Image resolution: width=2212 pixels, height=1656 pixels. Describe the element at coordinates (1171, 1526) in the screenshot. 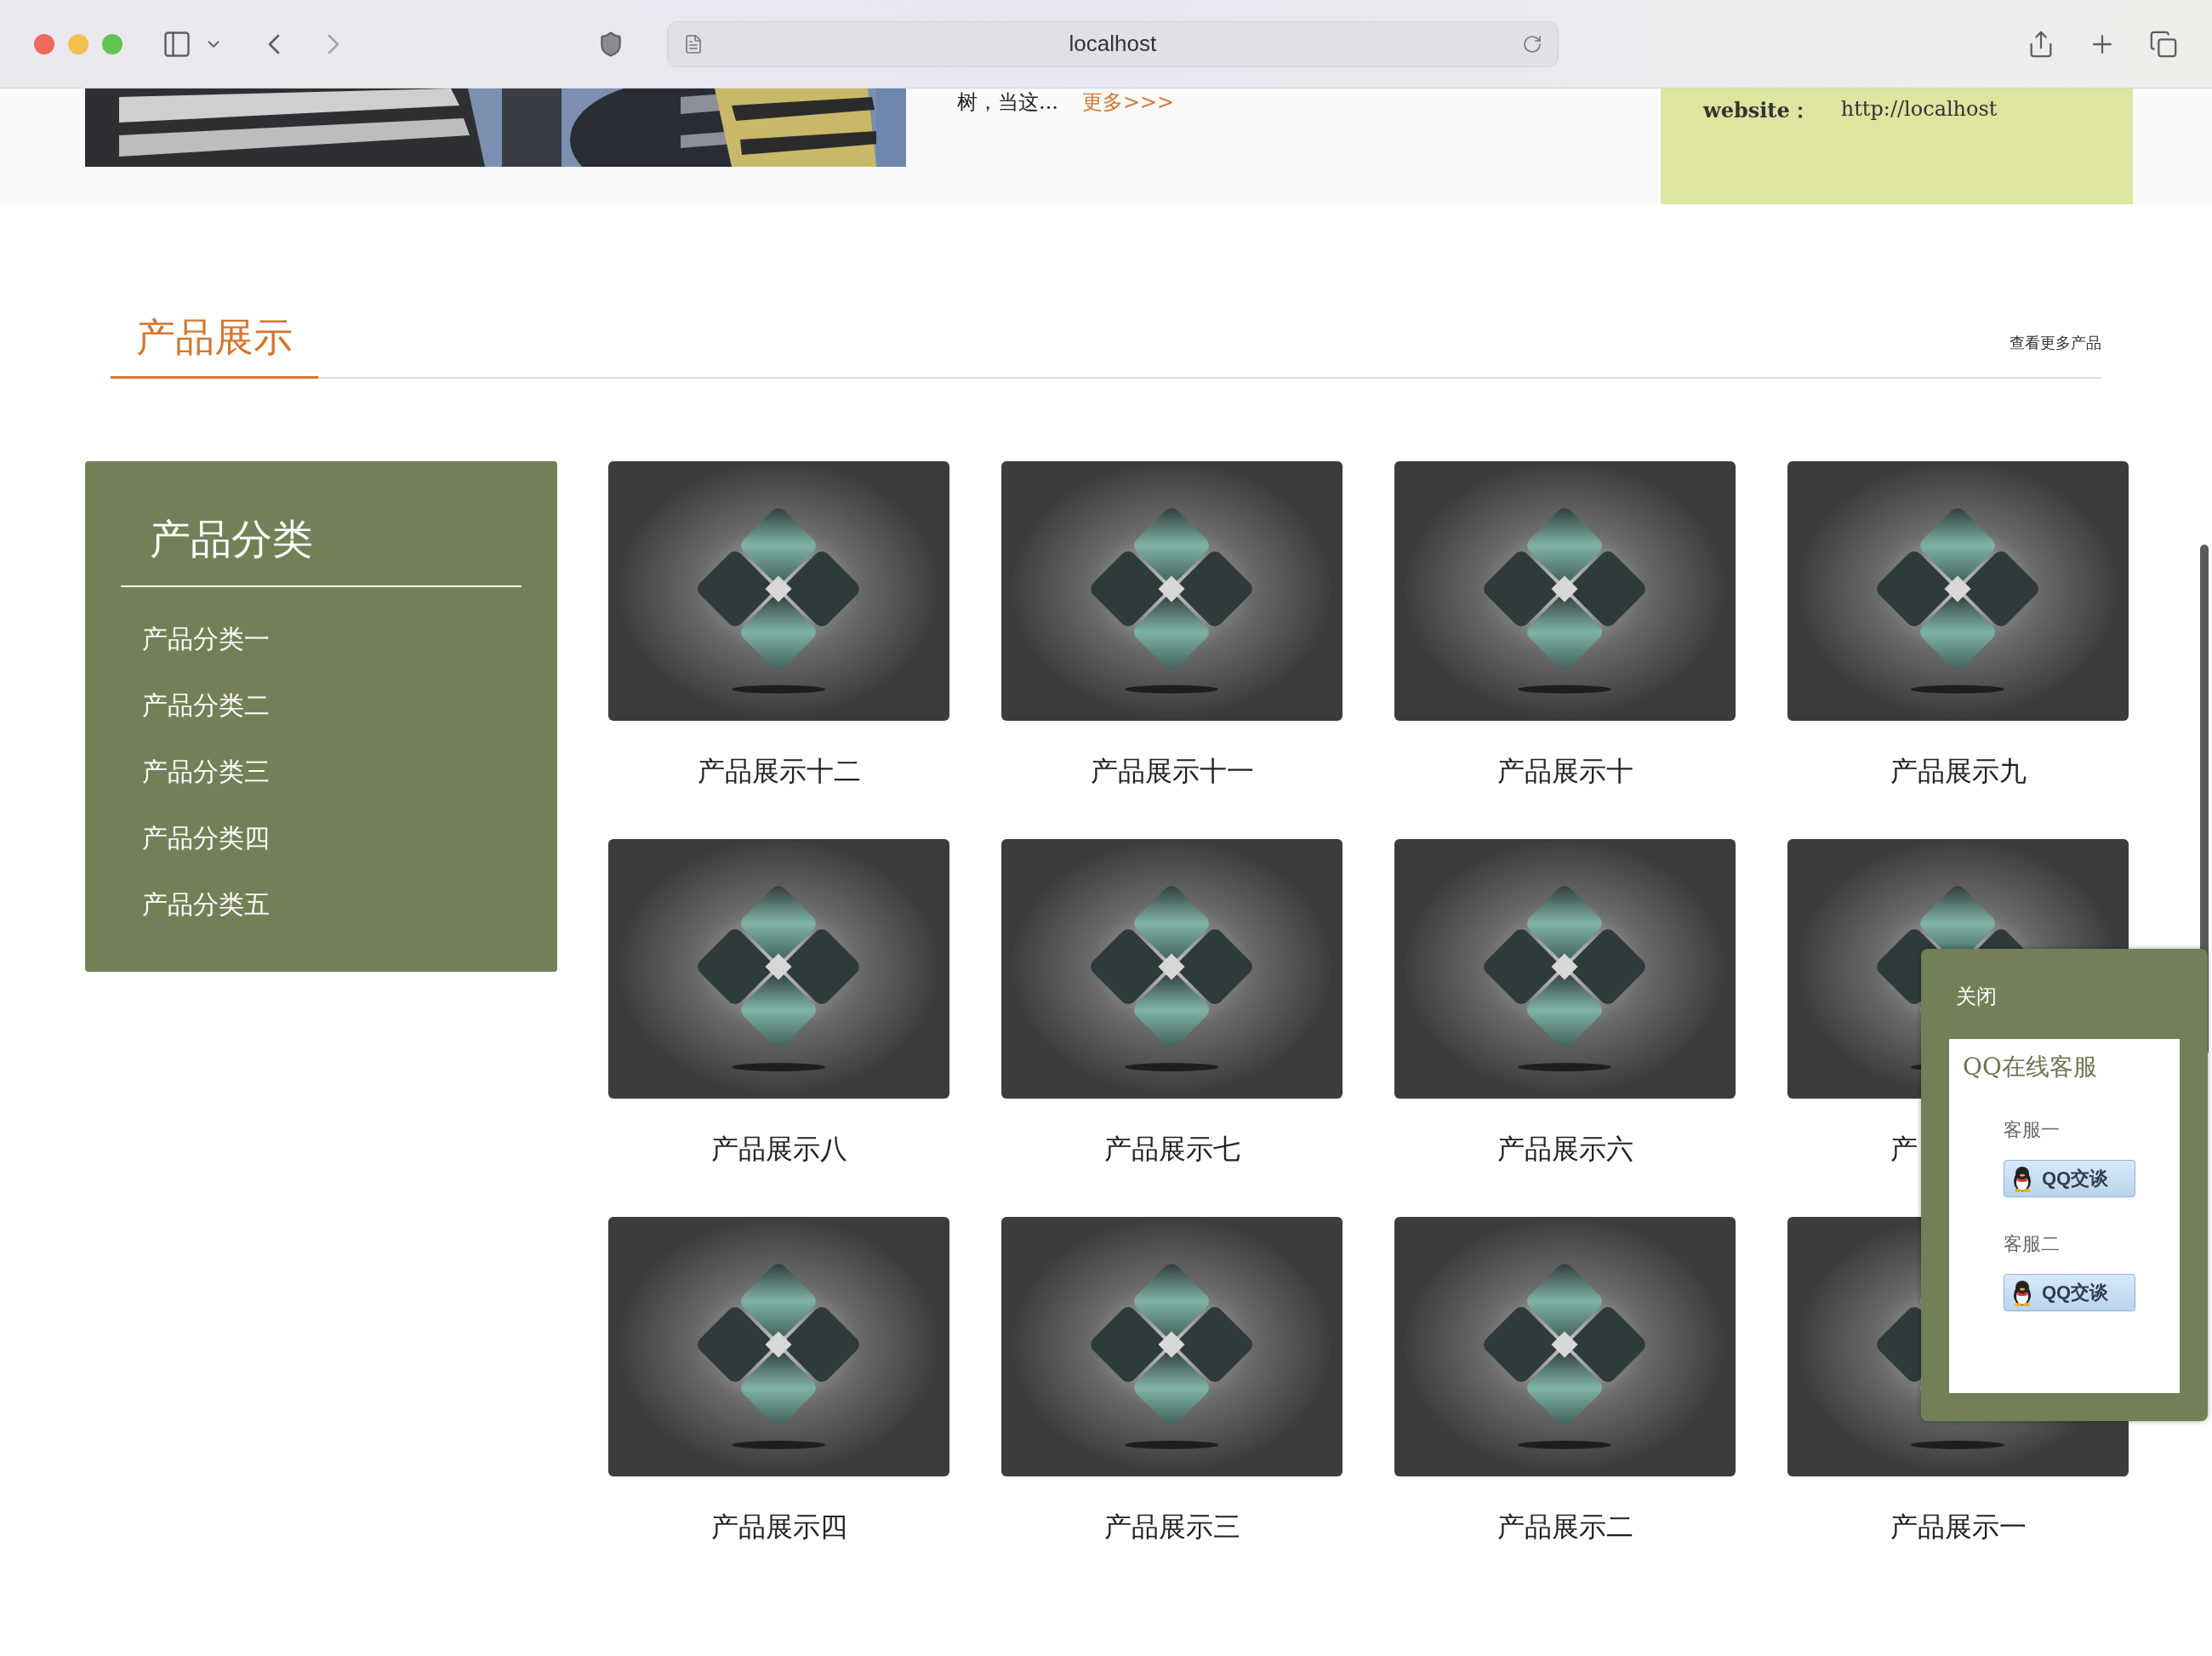

I see `product-caption: 产品展示三` at that location.